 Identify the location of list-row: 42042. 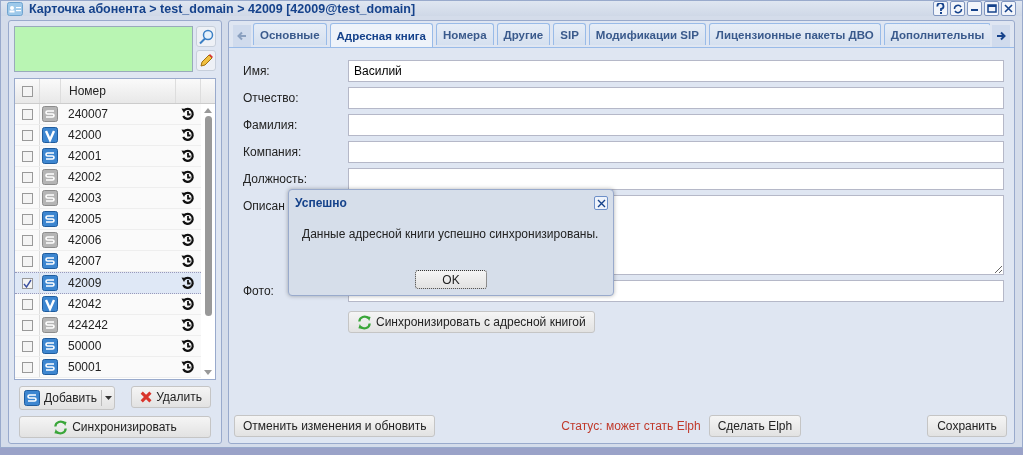
(108, 304).